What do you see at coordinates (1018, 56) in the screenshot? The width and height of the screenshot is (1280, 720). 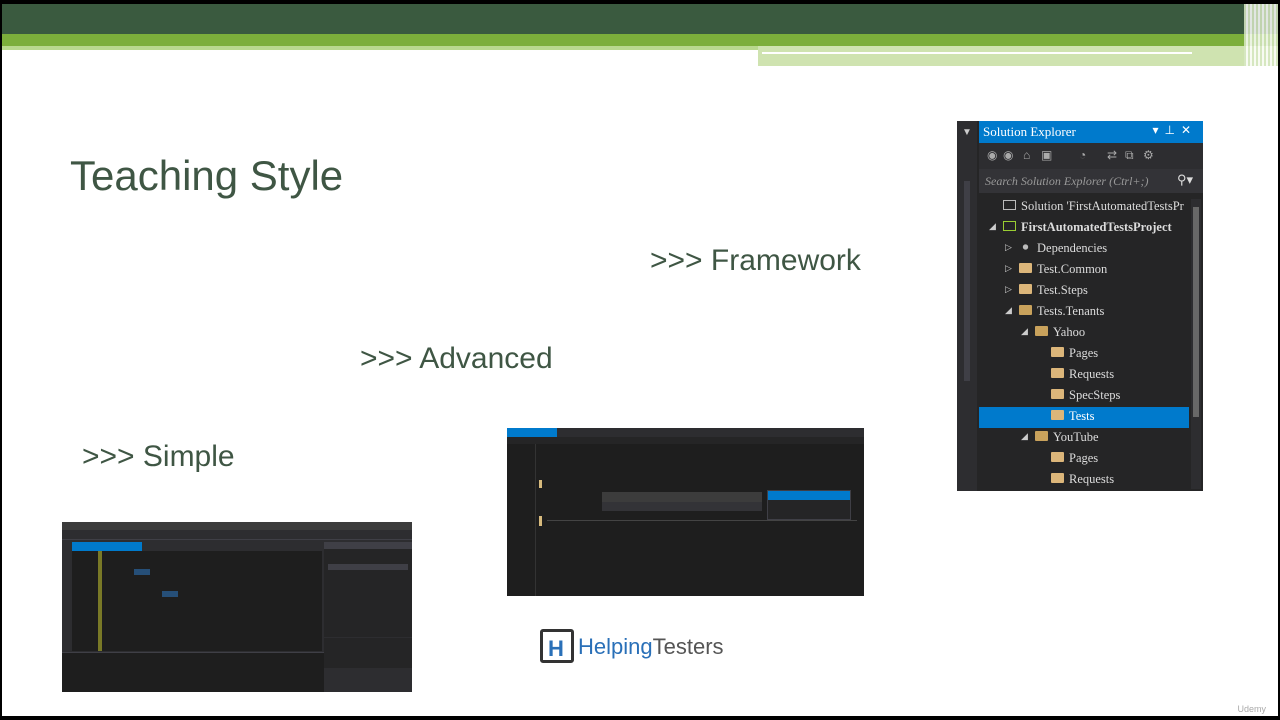 I see `header-band-pale` at bounding box center [1018, 56].